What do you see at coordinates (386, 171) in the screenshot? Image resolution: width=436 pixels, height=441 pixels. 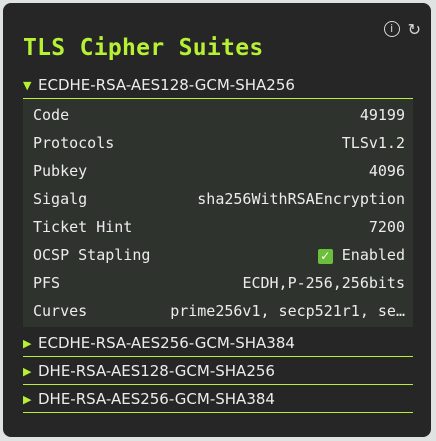 I see `detail-value: 4096` at bounding box center [386, 171].